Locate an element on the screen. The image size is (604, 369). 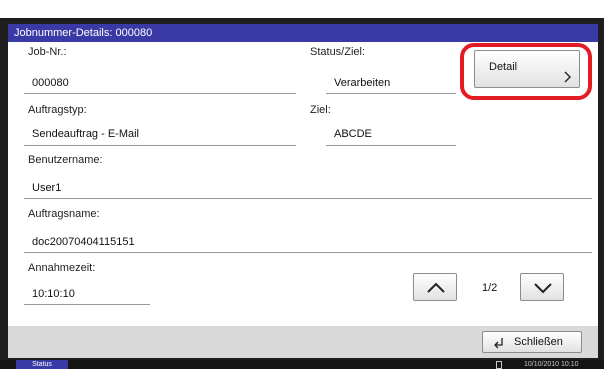
document-icon is located at coordinates (499, 365).